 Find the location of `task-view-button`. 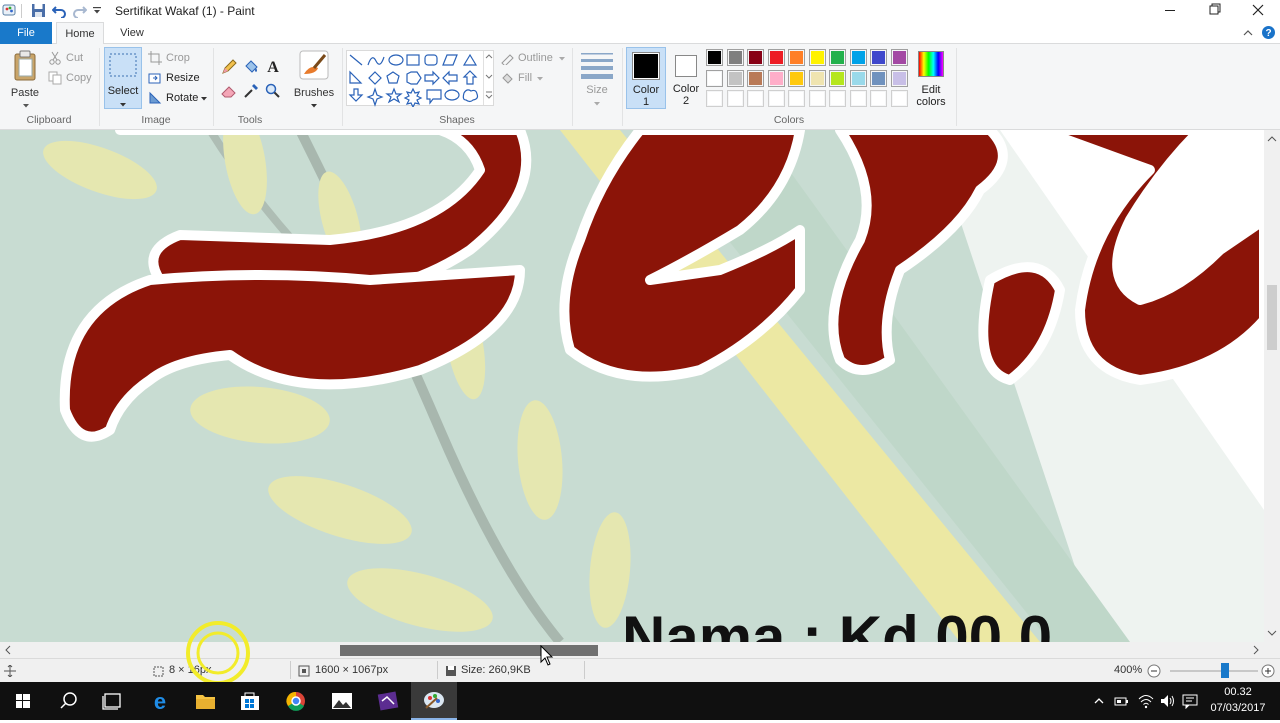

task-view-button is located at coordinates (113, 701).